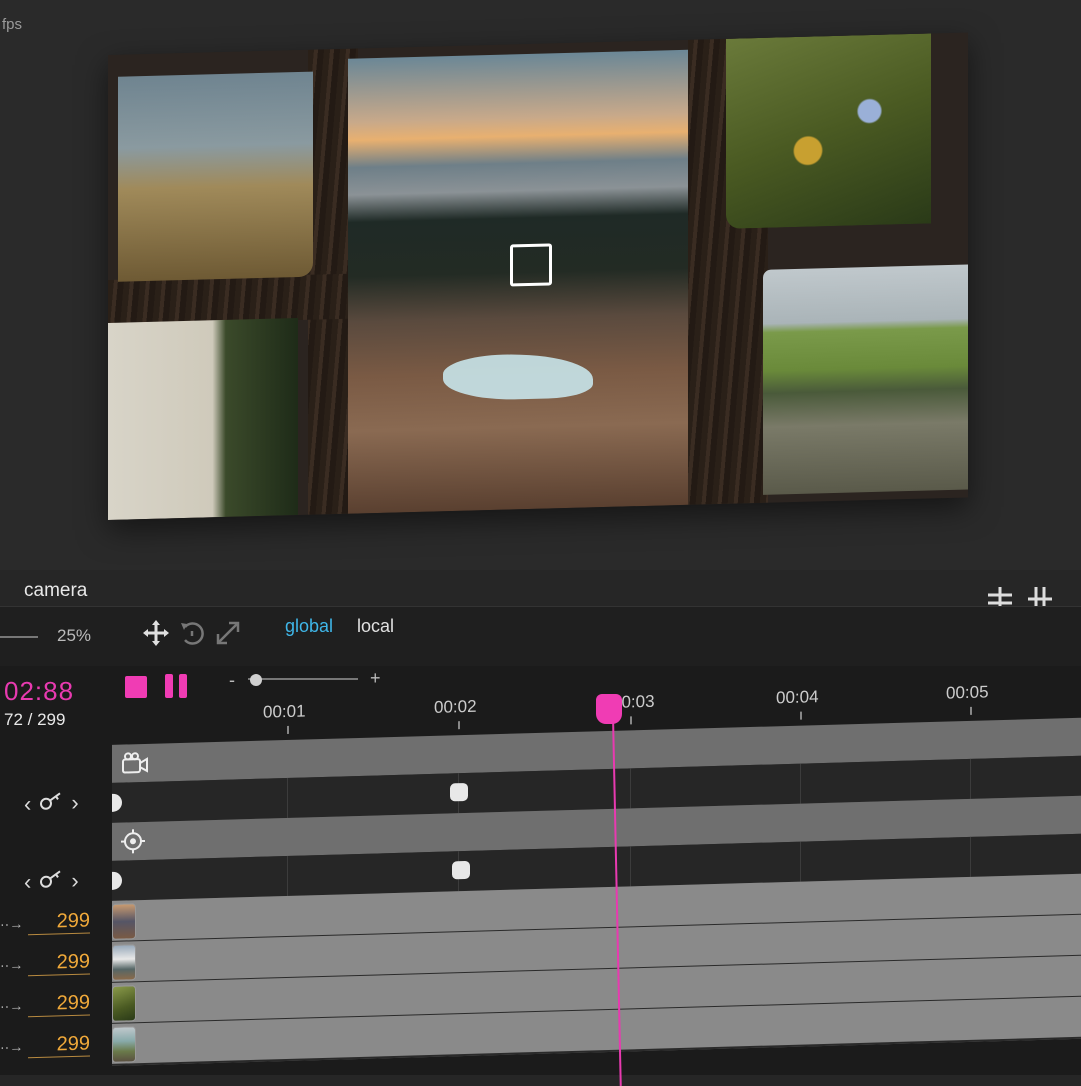  Describe the element at coordinates (609, 709) in the screenshot. I see `playhead-handle` at that location.